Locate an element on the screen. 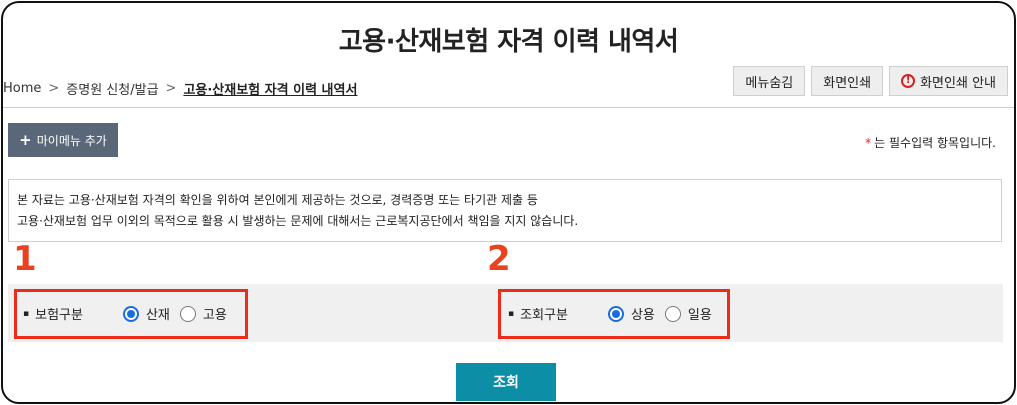 This screenshot has height=405, width=1017. required-note-text: 는 필수입력 항목입니다. is located at coordinates (935, 143).